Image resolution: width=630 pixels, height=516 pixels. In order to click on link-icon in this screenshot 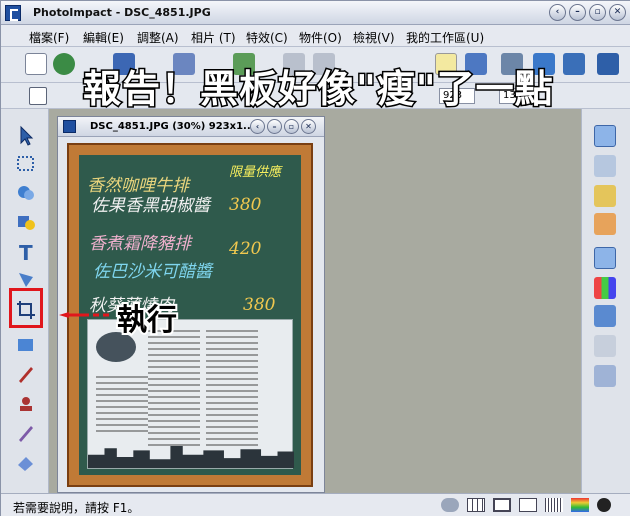, I will do `click(450, 505)`.